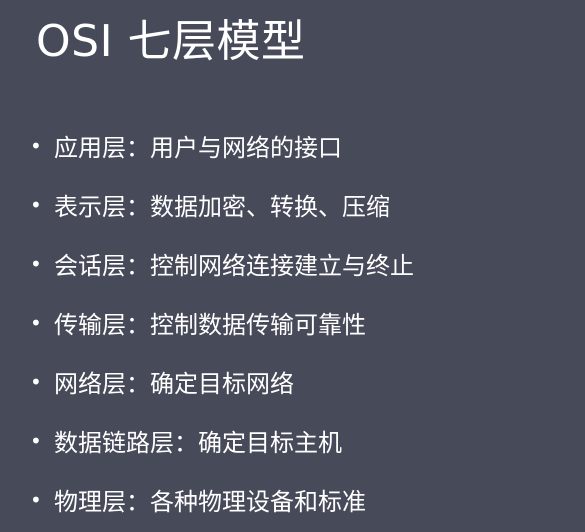 The height and width of the screenshot is (532, 585). I want to click on list-item: • 表示层：数据加密、转换、压缩, so click(222, 204).